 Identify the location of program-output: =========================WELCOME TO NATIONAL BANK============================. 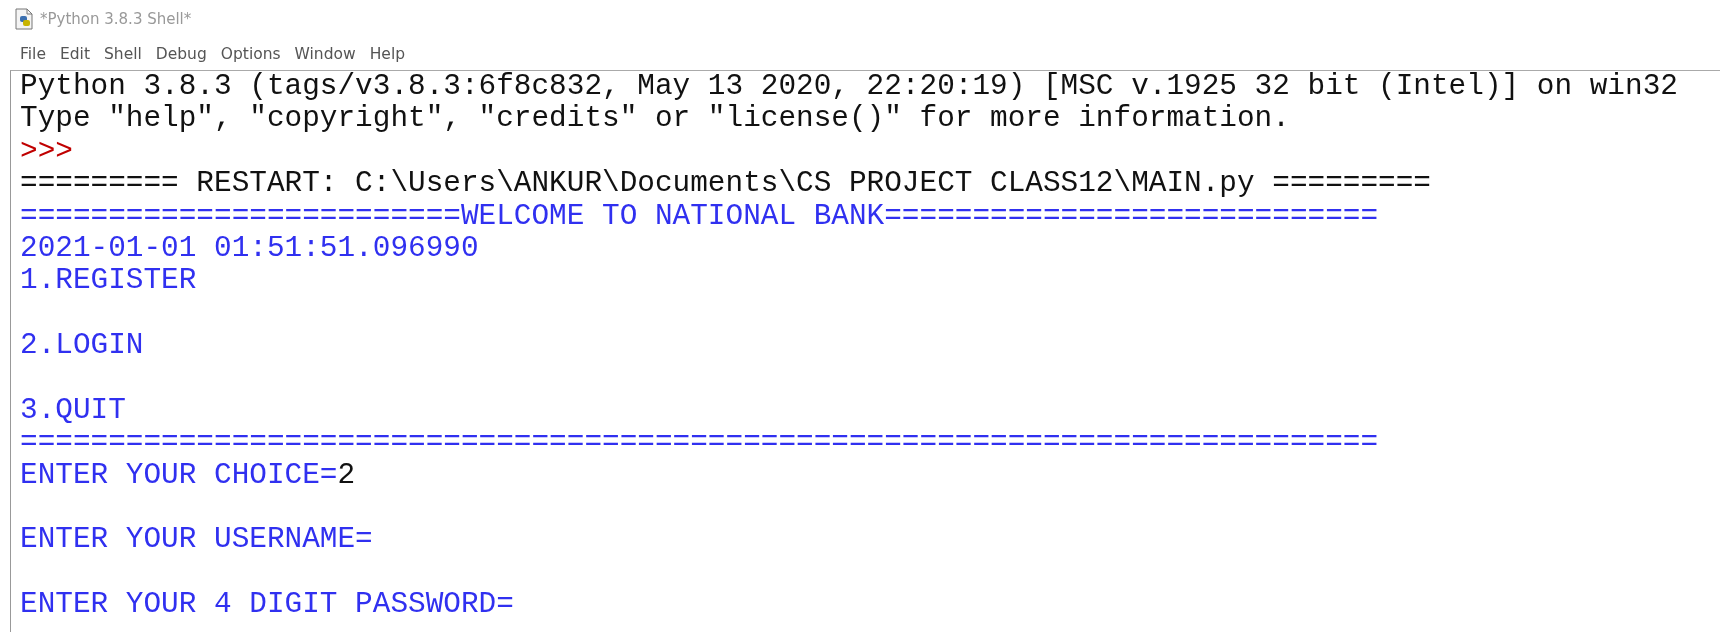
(699, 216).